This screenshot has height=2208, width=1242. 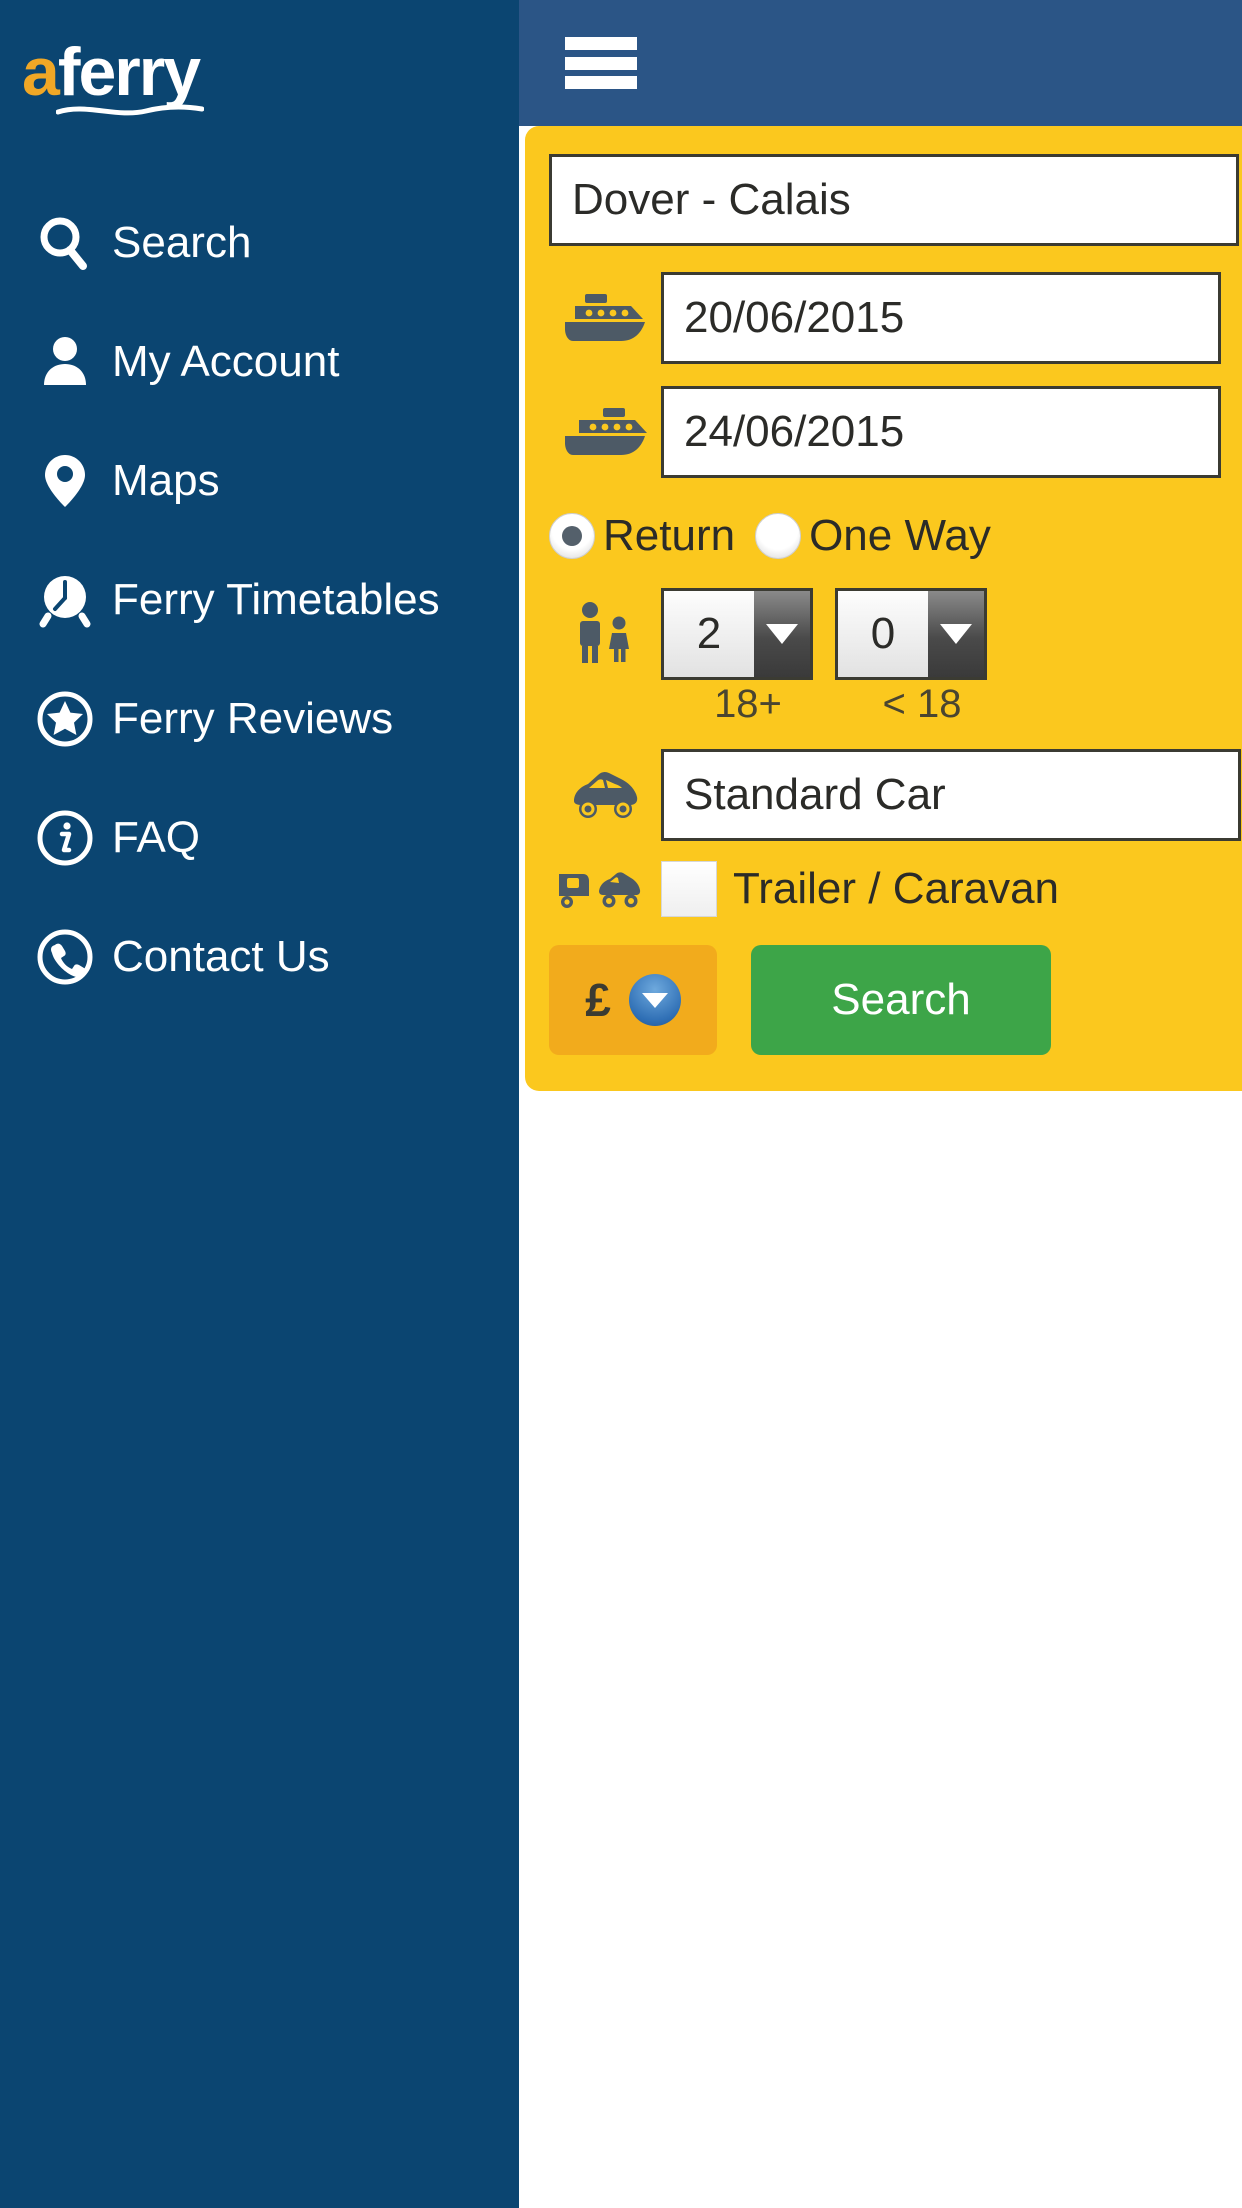 What do you see at coordinates (605, 889) in the screenshot?
I see `trailer-car-icon` at bounding box center [605, 889].